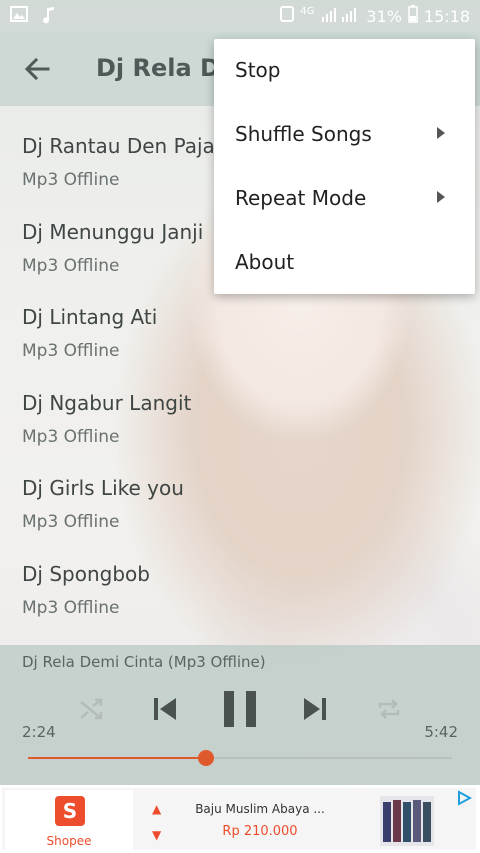  What do you see at coordinates (91, 711) in the screenshot?
I see `shuffle-icon` at bounding box center [91, 711].